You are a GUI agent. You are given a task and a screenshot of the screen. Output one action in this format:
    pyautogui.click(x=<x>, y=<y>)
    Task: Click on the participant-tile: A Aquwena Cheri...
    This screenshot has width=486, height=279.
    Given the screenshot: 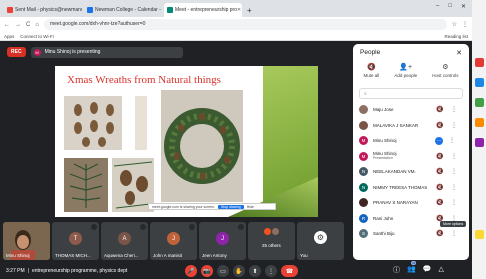 What is the action you would take?
    pyautogui.click(x=124, y=241)
    